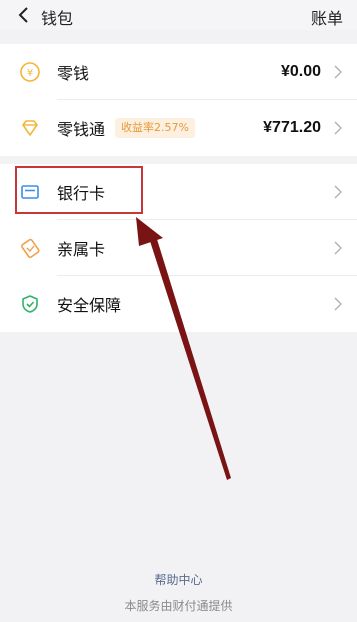 The width and height of the screenshot is (357, 622). I want to click on change-row: ¥ 零钱 ¥0.00, so click(178, 72).